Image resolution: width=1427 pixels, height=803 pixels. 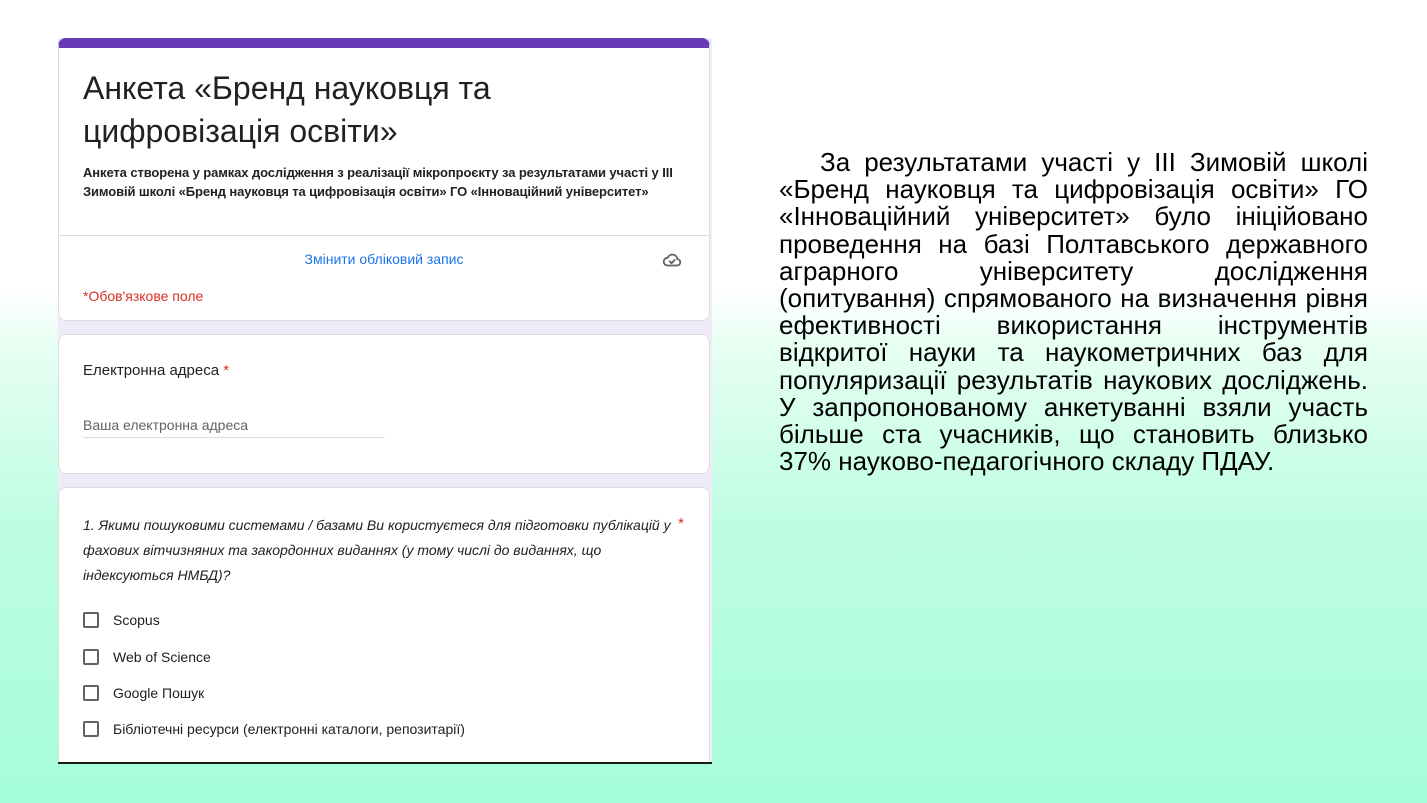 I want to click on cloud-saved-icon, so click(x=672, y=260).